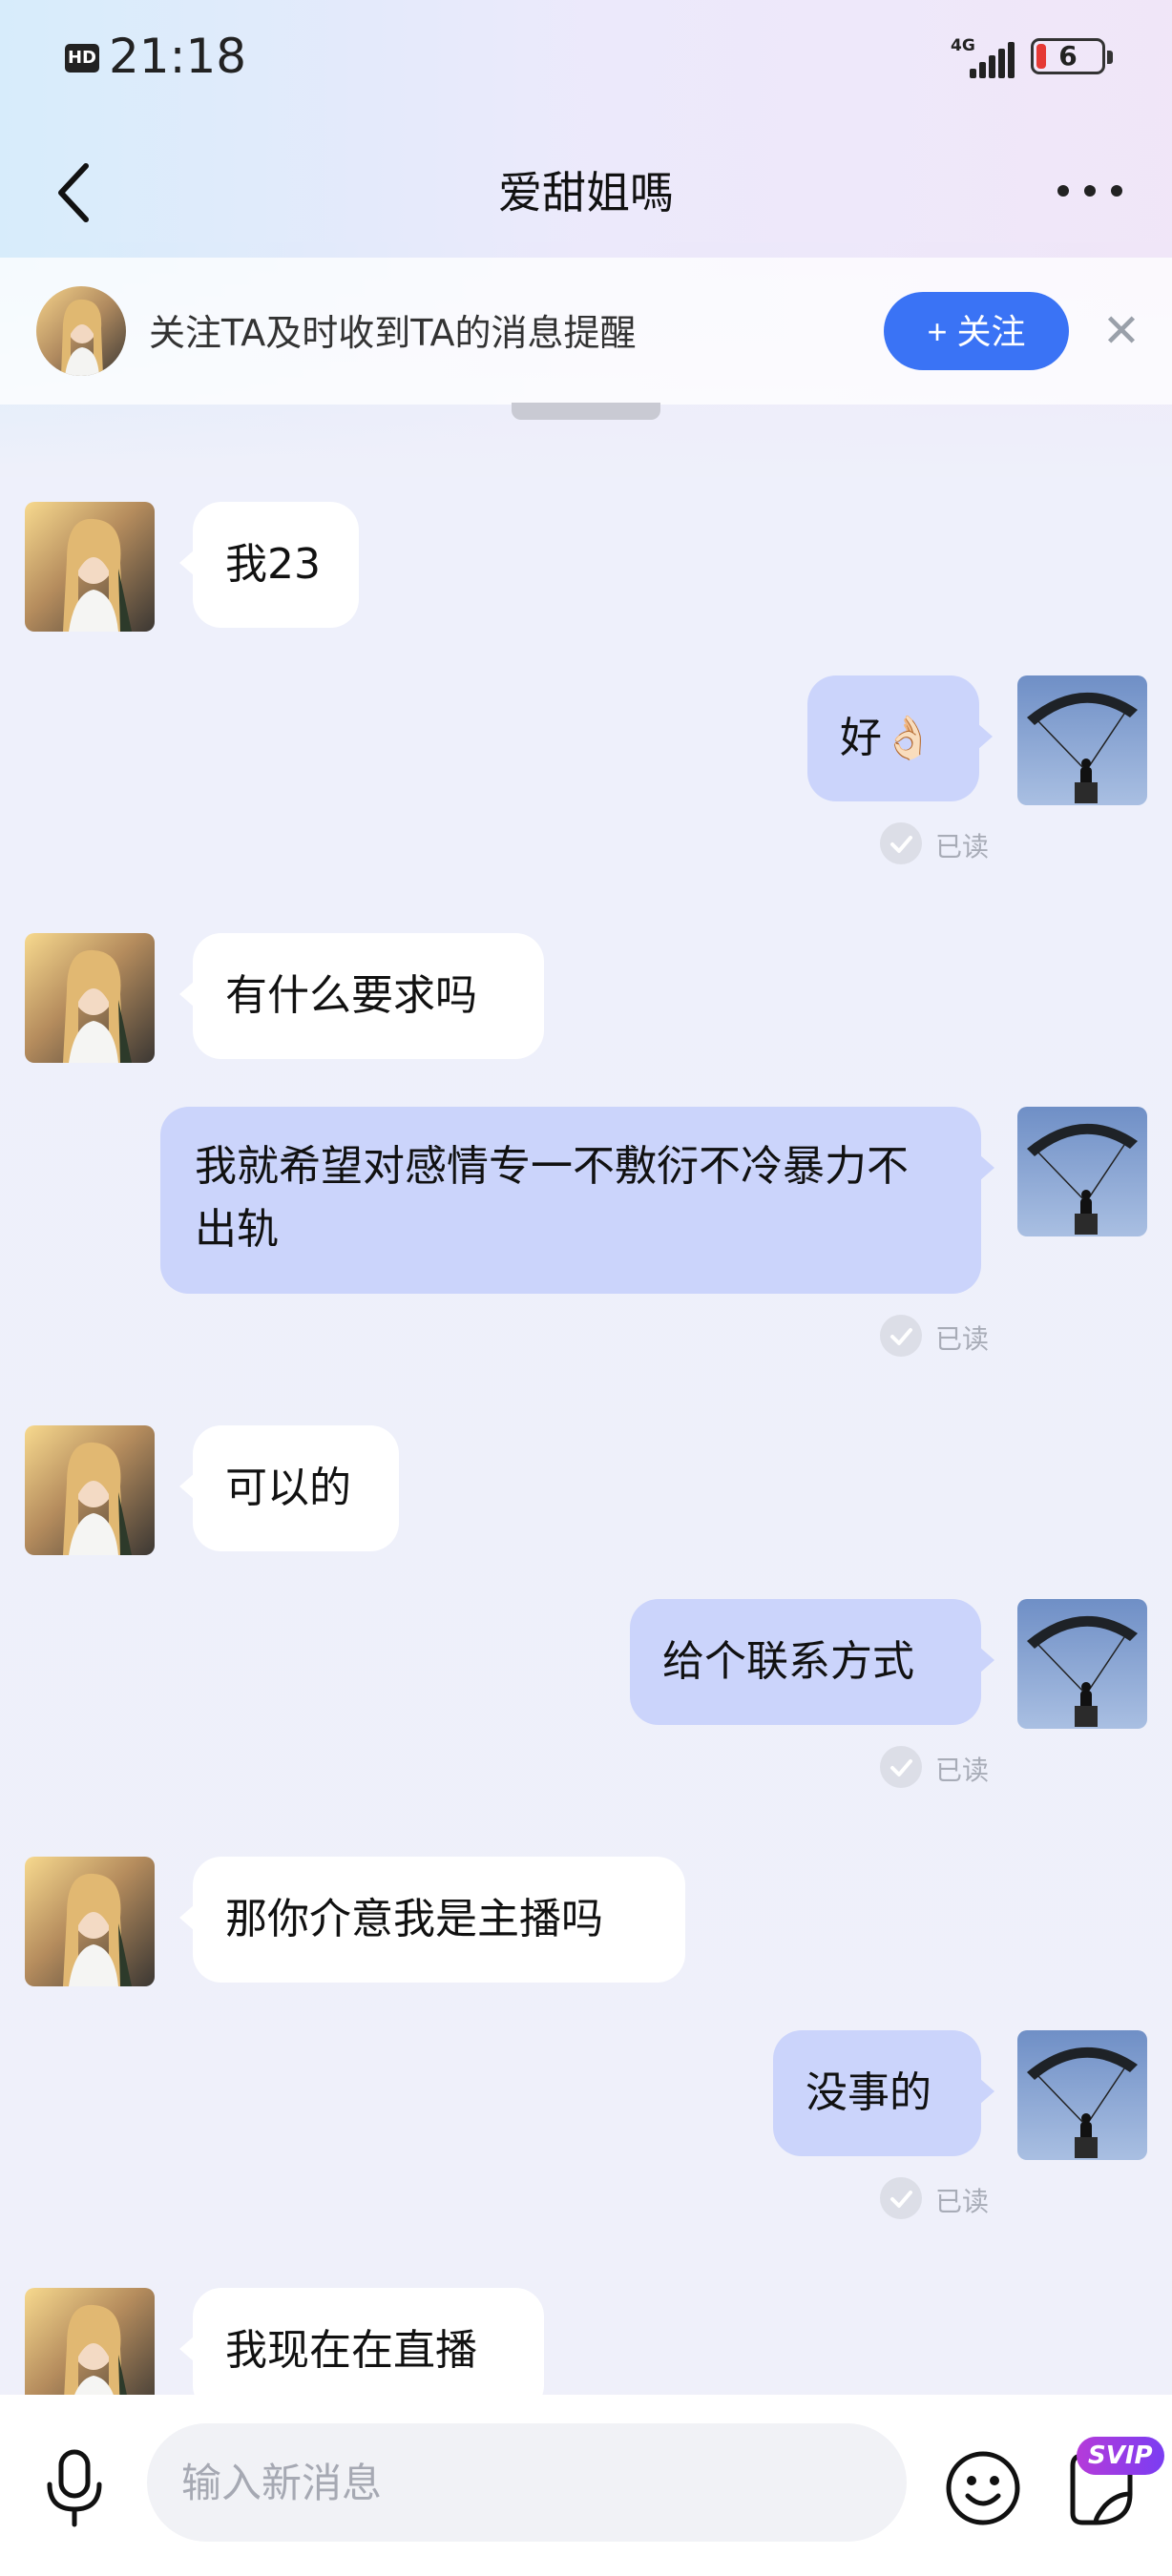  I want to click on close-icon: ✕, so click(1121, 331).